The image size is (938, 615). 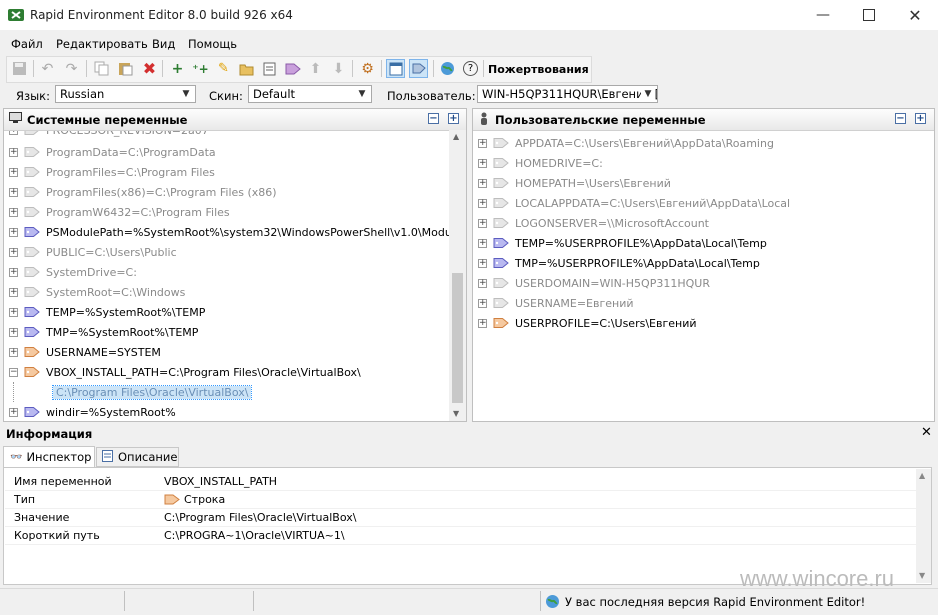 What do you see at coordinates (310, 94) in the screenshot?
I see `skin-select: Default ▼` at bounding box center [310, 94].